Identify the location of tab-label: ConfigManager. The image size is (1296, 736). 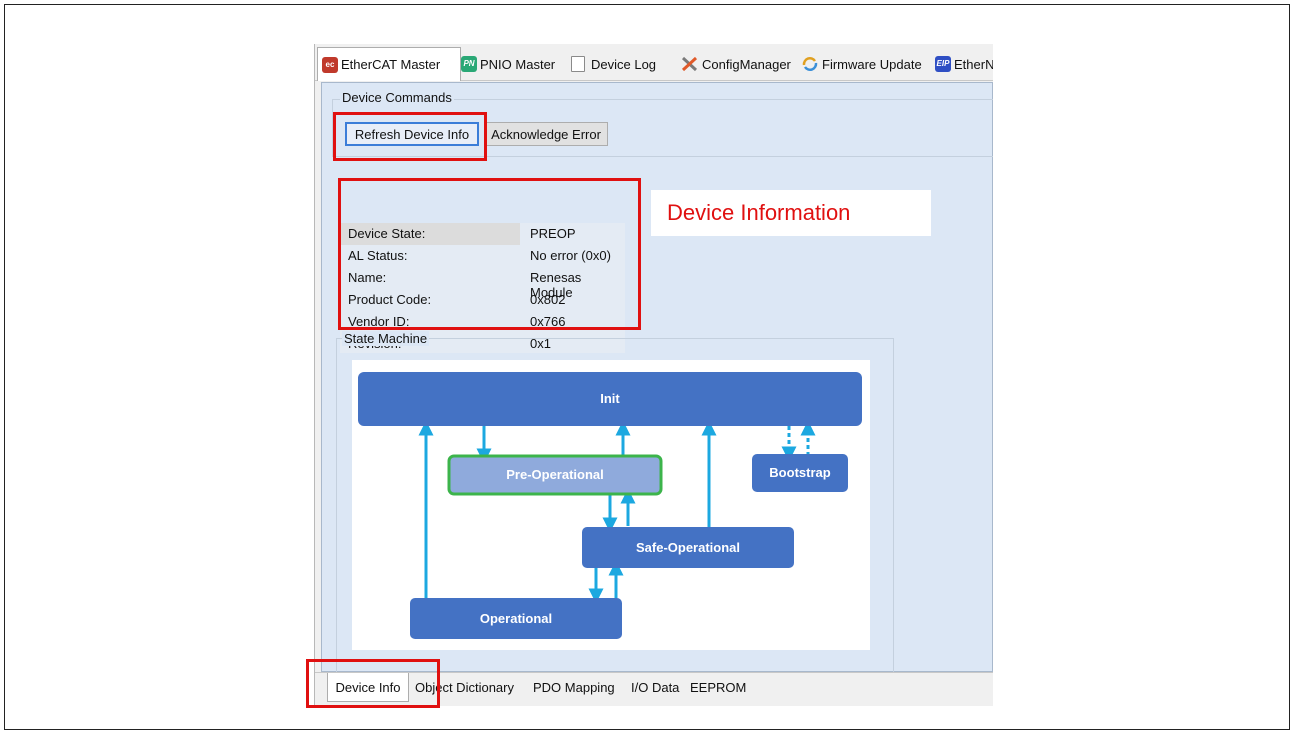
(746, 64).